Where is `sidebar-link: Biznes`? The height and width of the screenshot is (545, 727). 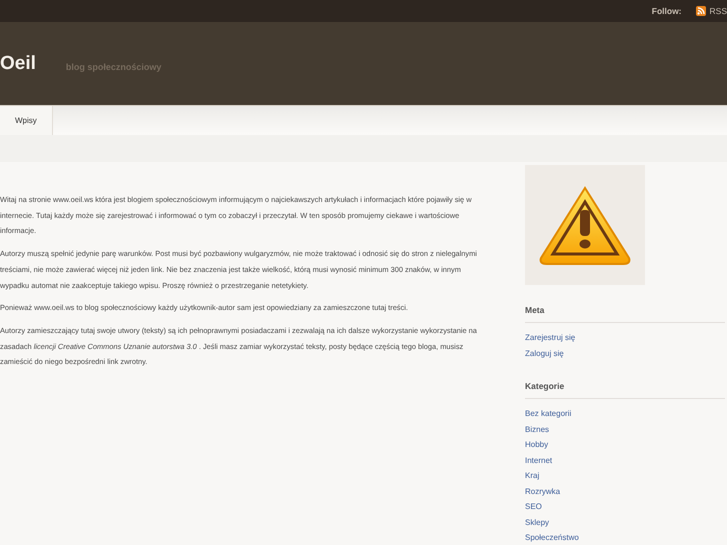
sidebar-link: Biznes is located at coordinates (625, 429).